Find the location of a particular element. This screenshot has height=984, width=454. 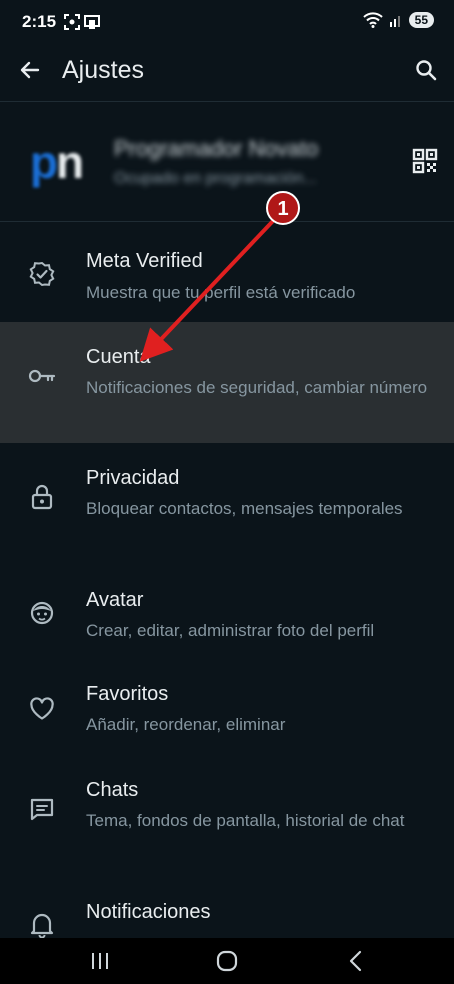

qr-code-button is located at coordinates (425, 161).